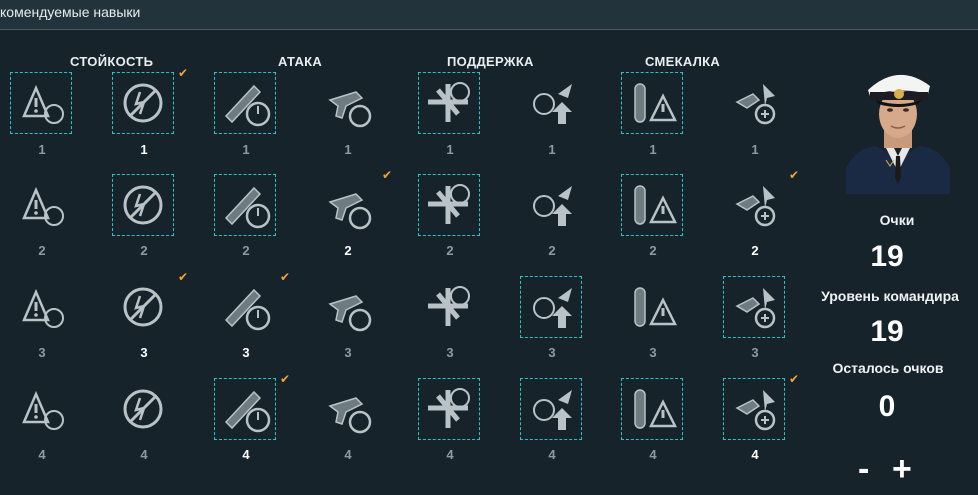 The image size is (978, 495). Describe the element at coordinates (902, 469) in the screenshot. I see `increase-button: +` at that location.